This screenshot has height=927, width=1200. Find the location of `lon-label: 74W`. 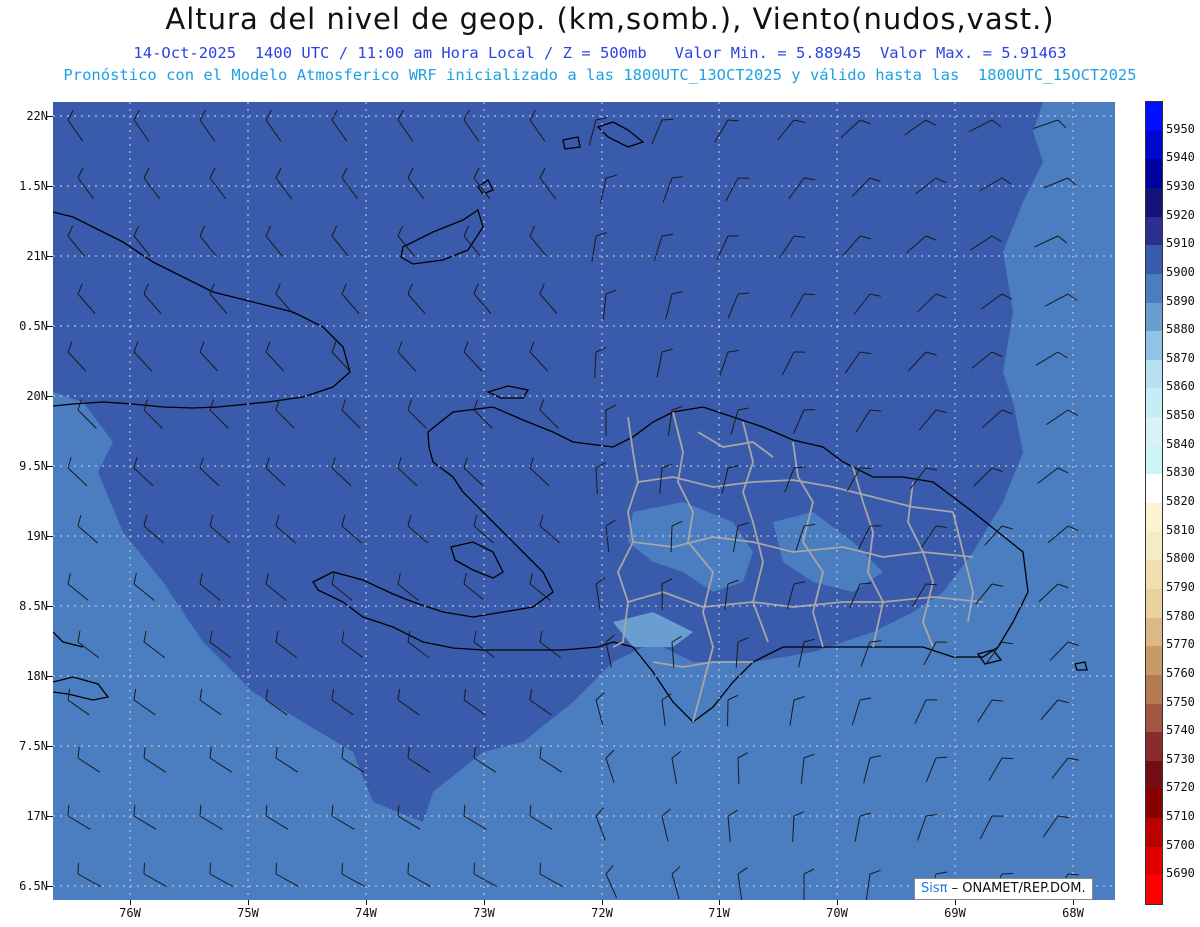

lon-label: 74W is located at coordinates (366, 913).